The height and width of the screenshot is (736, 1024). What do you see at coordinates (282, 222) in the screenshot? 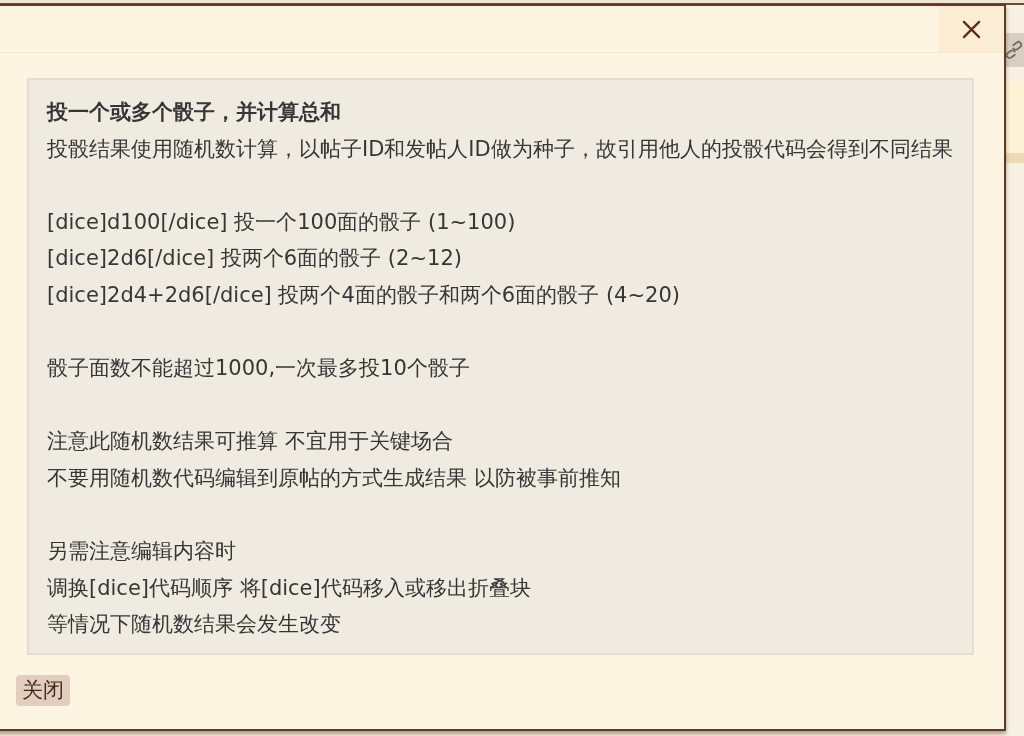
I see `help-text: [dice]d100[/dice] 投一个100面的骰子 (1~100)` at bounding box center [282, 222].